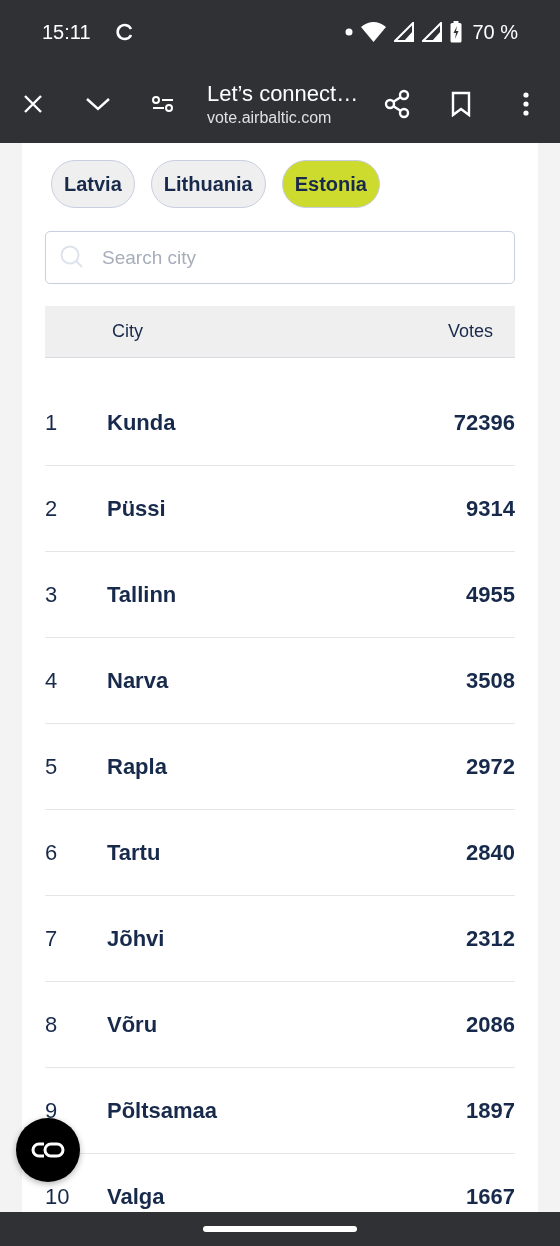 This screenshot has height=1246, width=560. Describe the element at coordinates (93, 184) in the screenshot. I see `country-tab: Latvia` at that location.